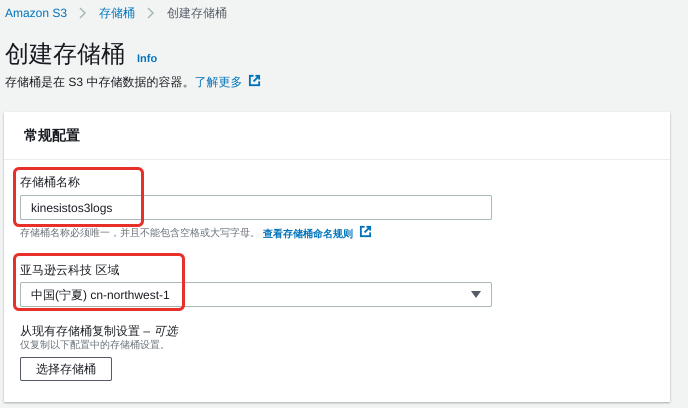 Image resolution: width=688 pixels, height=408 pixels. What do you see at coordinates (52, 135) in the screenshot?
I see `panel-title: 常规配置` at bounding box center [52, 135].